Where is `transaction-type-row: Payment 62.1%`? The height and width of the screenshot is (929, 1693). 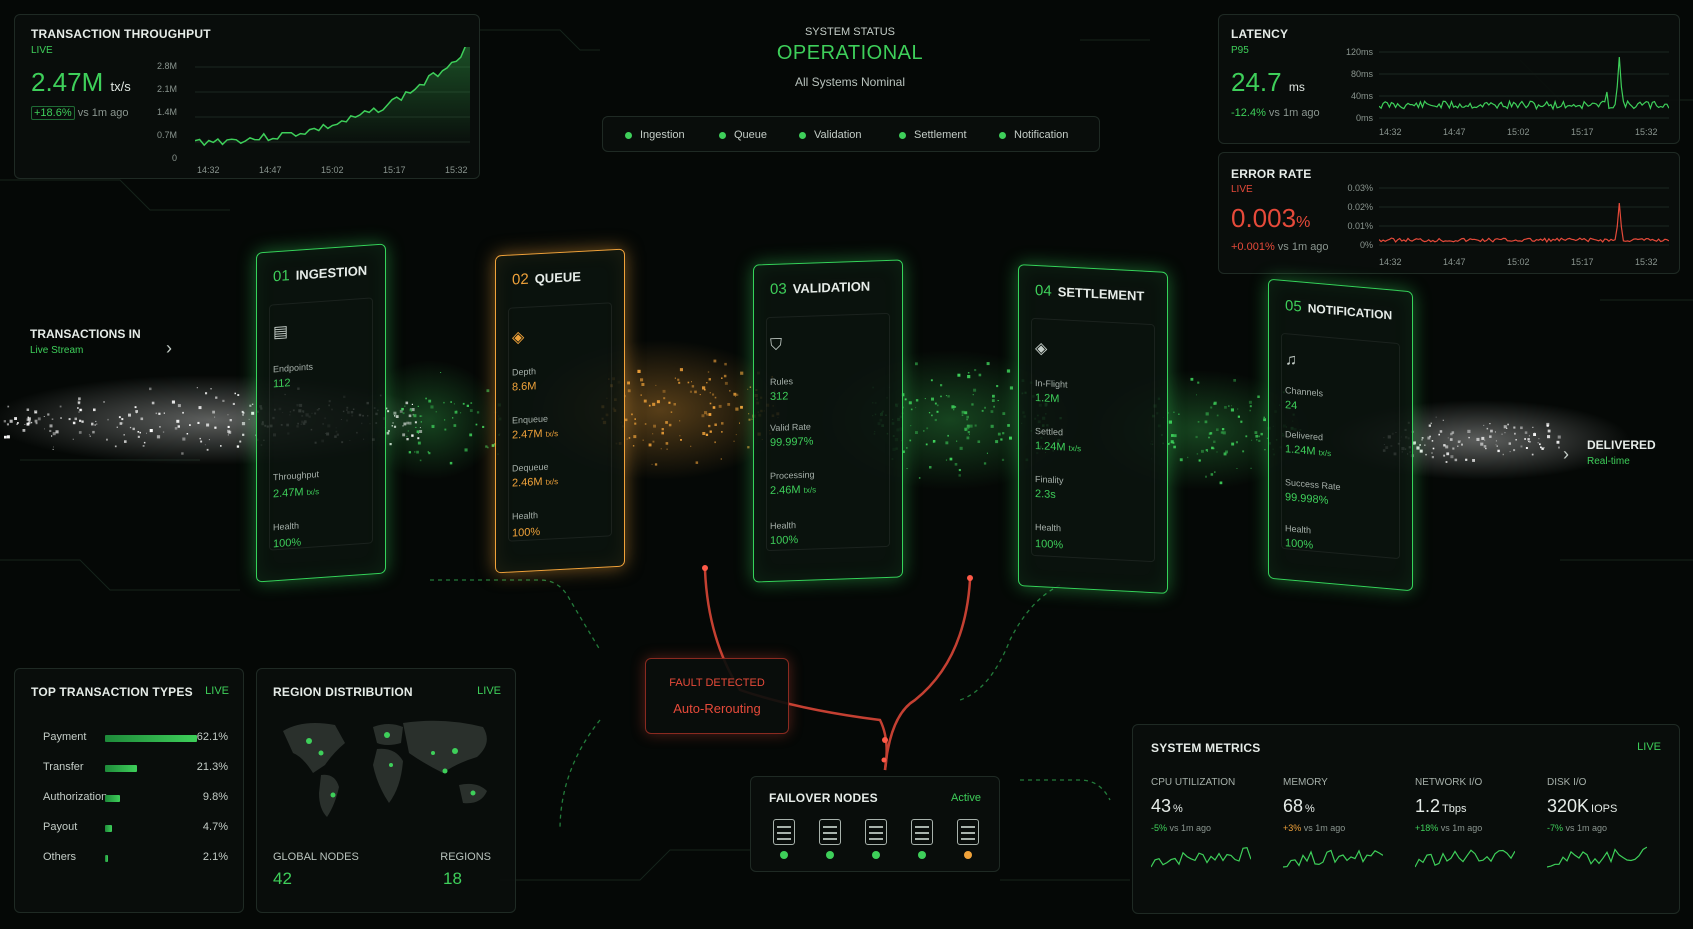
transaction-type-row: Payment 62.1% is located at coordinates (135, 739).